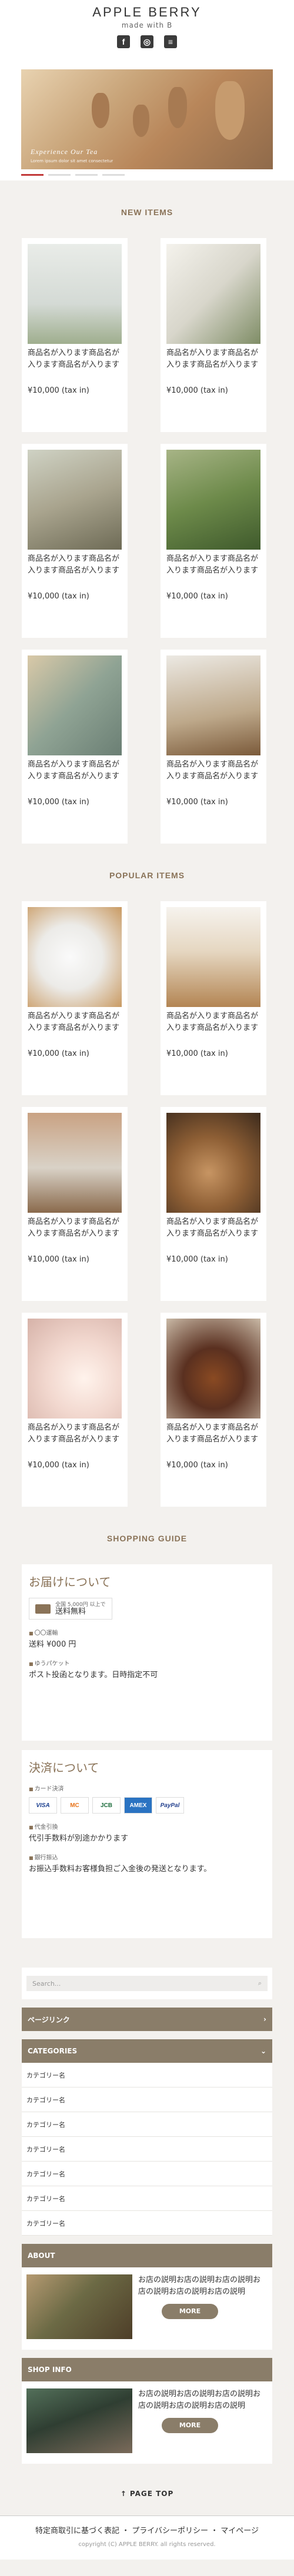  I want to click on social-links: f ◎ ≡, so click(147, 41).